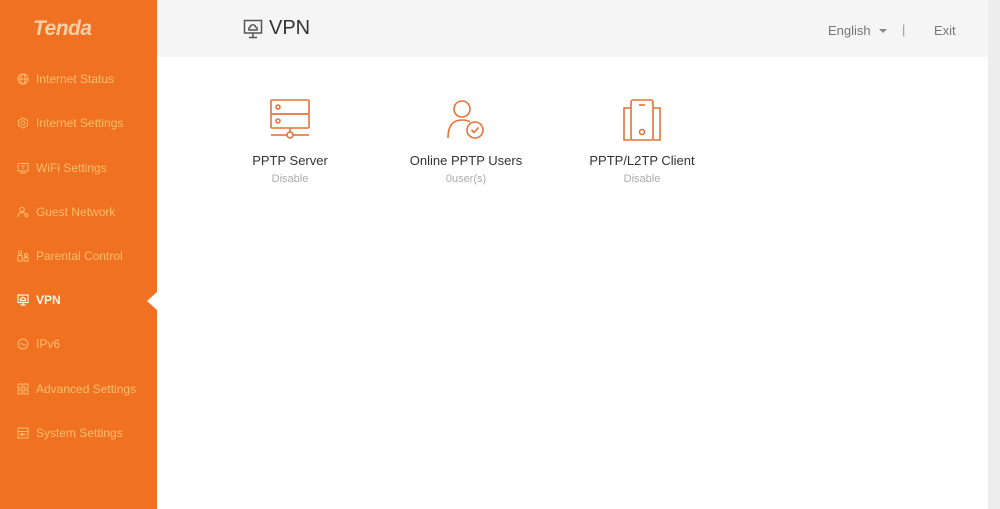 Image resolution: width=1000 pixels, height=509 pixels. What do you see at coordinates (945, 30) in the screenshot?
I see `exit-button: Exit` at bounding box center [945, 30].